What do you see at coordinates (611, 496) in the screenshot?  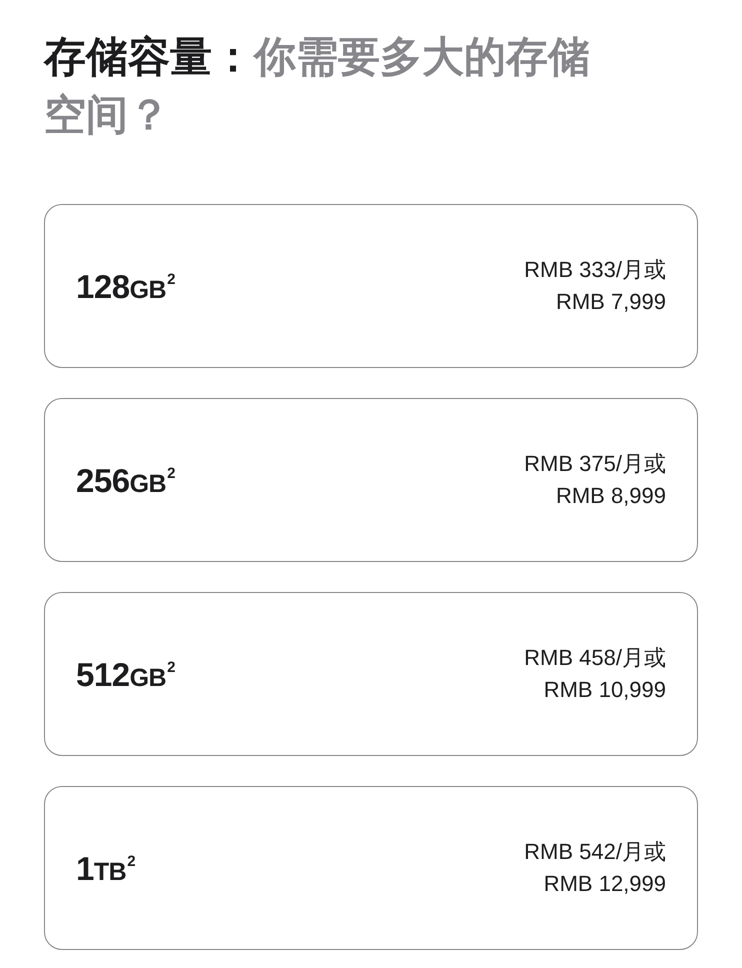 I see `full-price: RMB 8,999` at bounding box center [611, 496].